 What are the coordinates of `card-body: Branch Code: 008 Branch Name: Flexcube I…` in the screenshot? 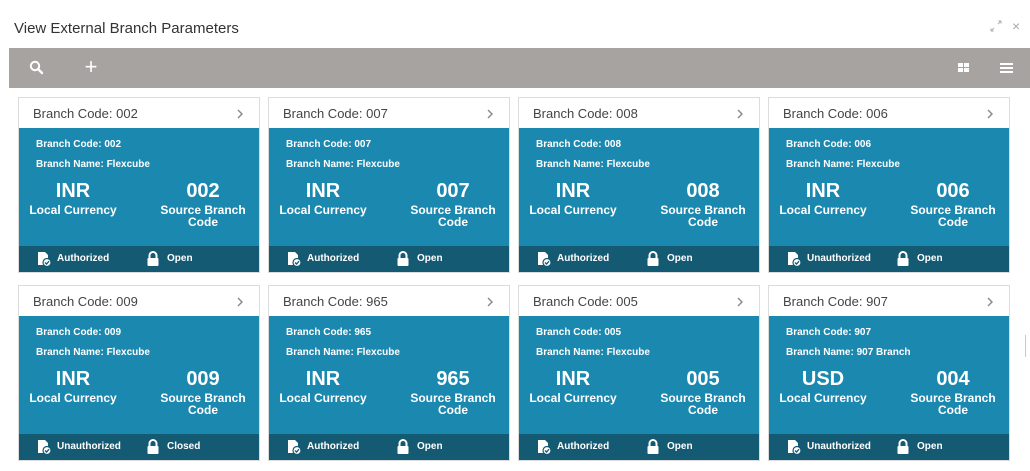 It's located at (639, 187).